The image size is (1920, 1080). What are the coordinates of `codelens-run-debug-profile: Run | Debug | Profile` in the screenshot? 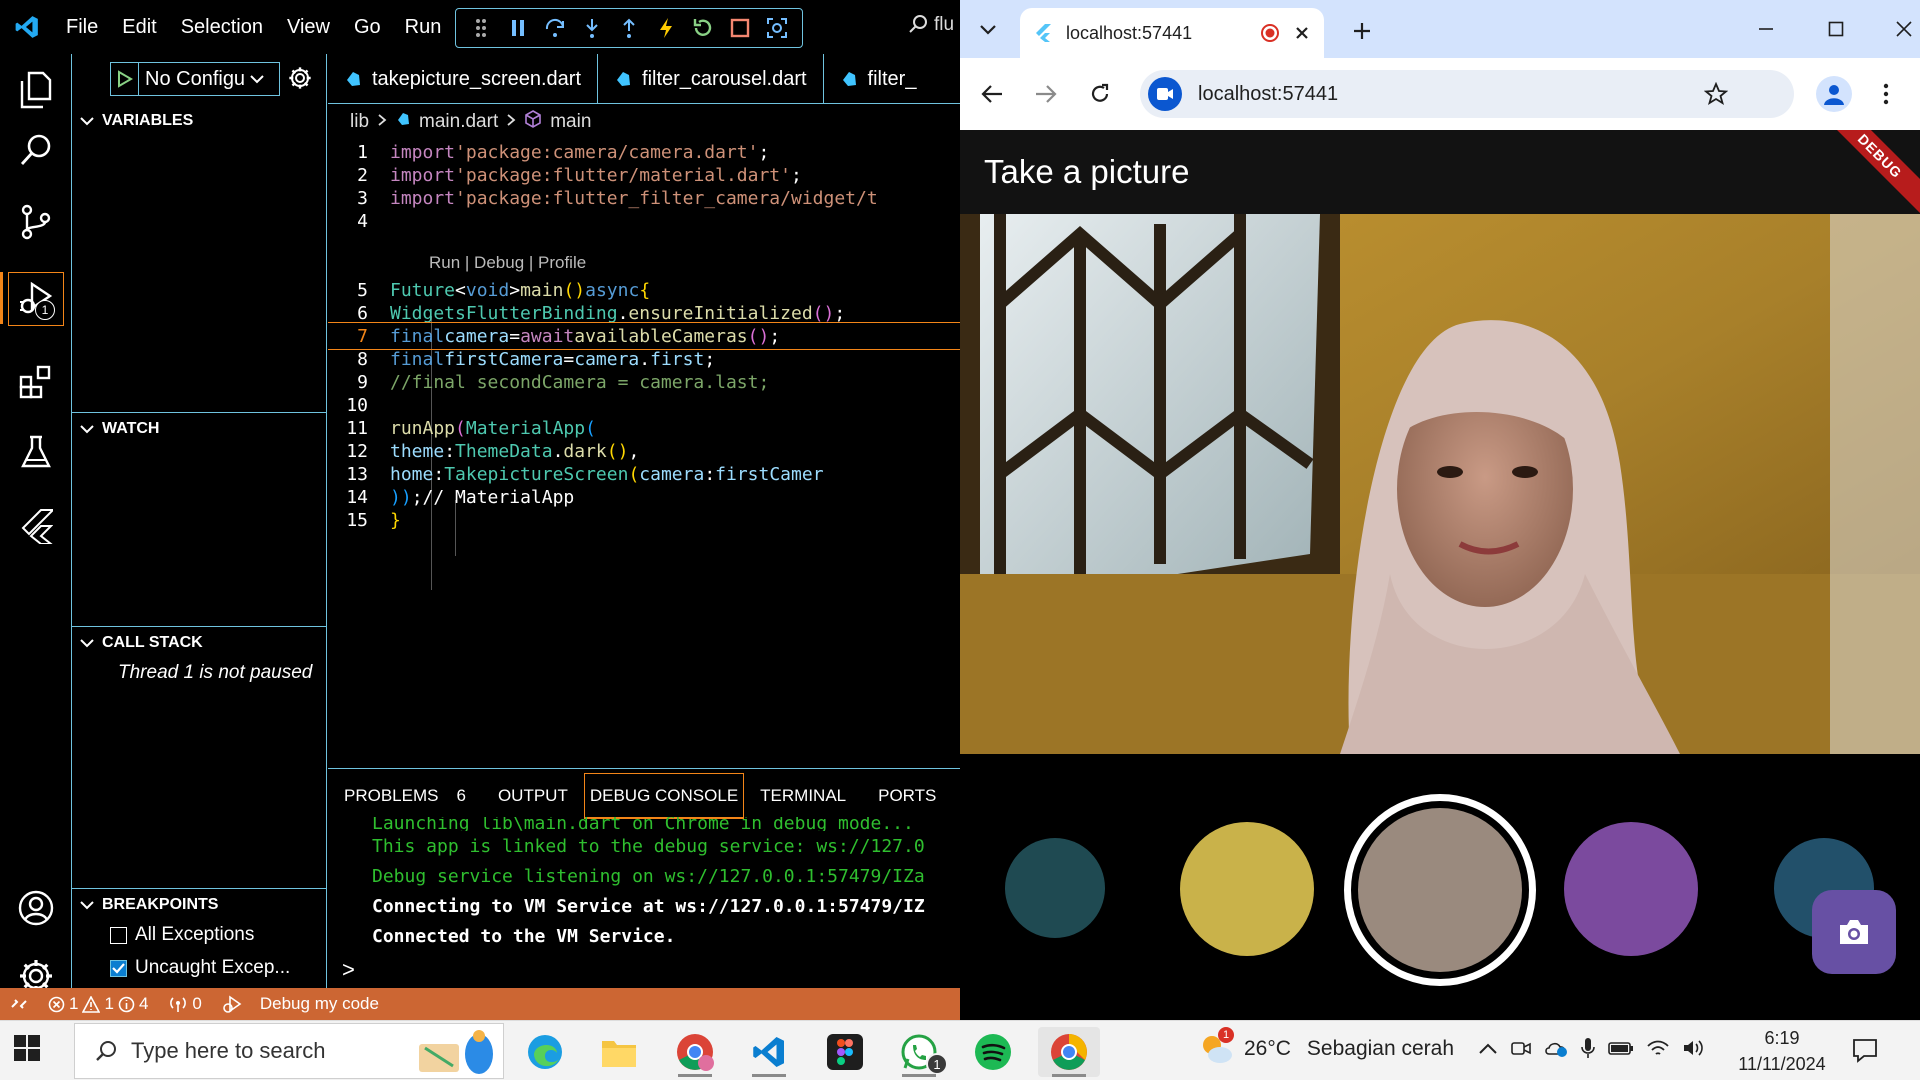 It's located at (507, 263).